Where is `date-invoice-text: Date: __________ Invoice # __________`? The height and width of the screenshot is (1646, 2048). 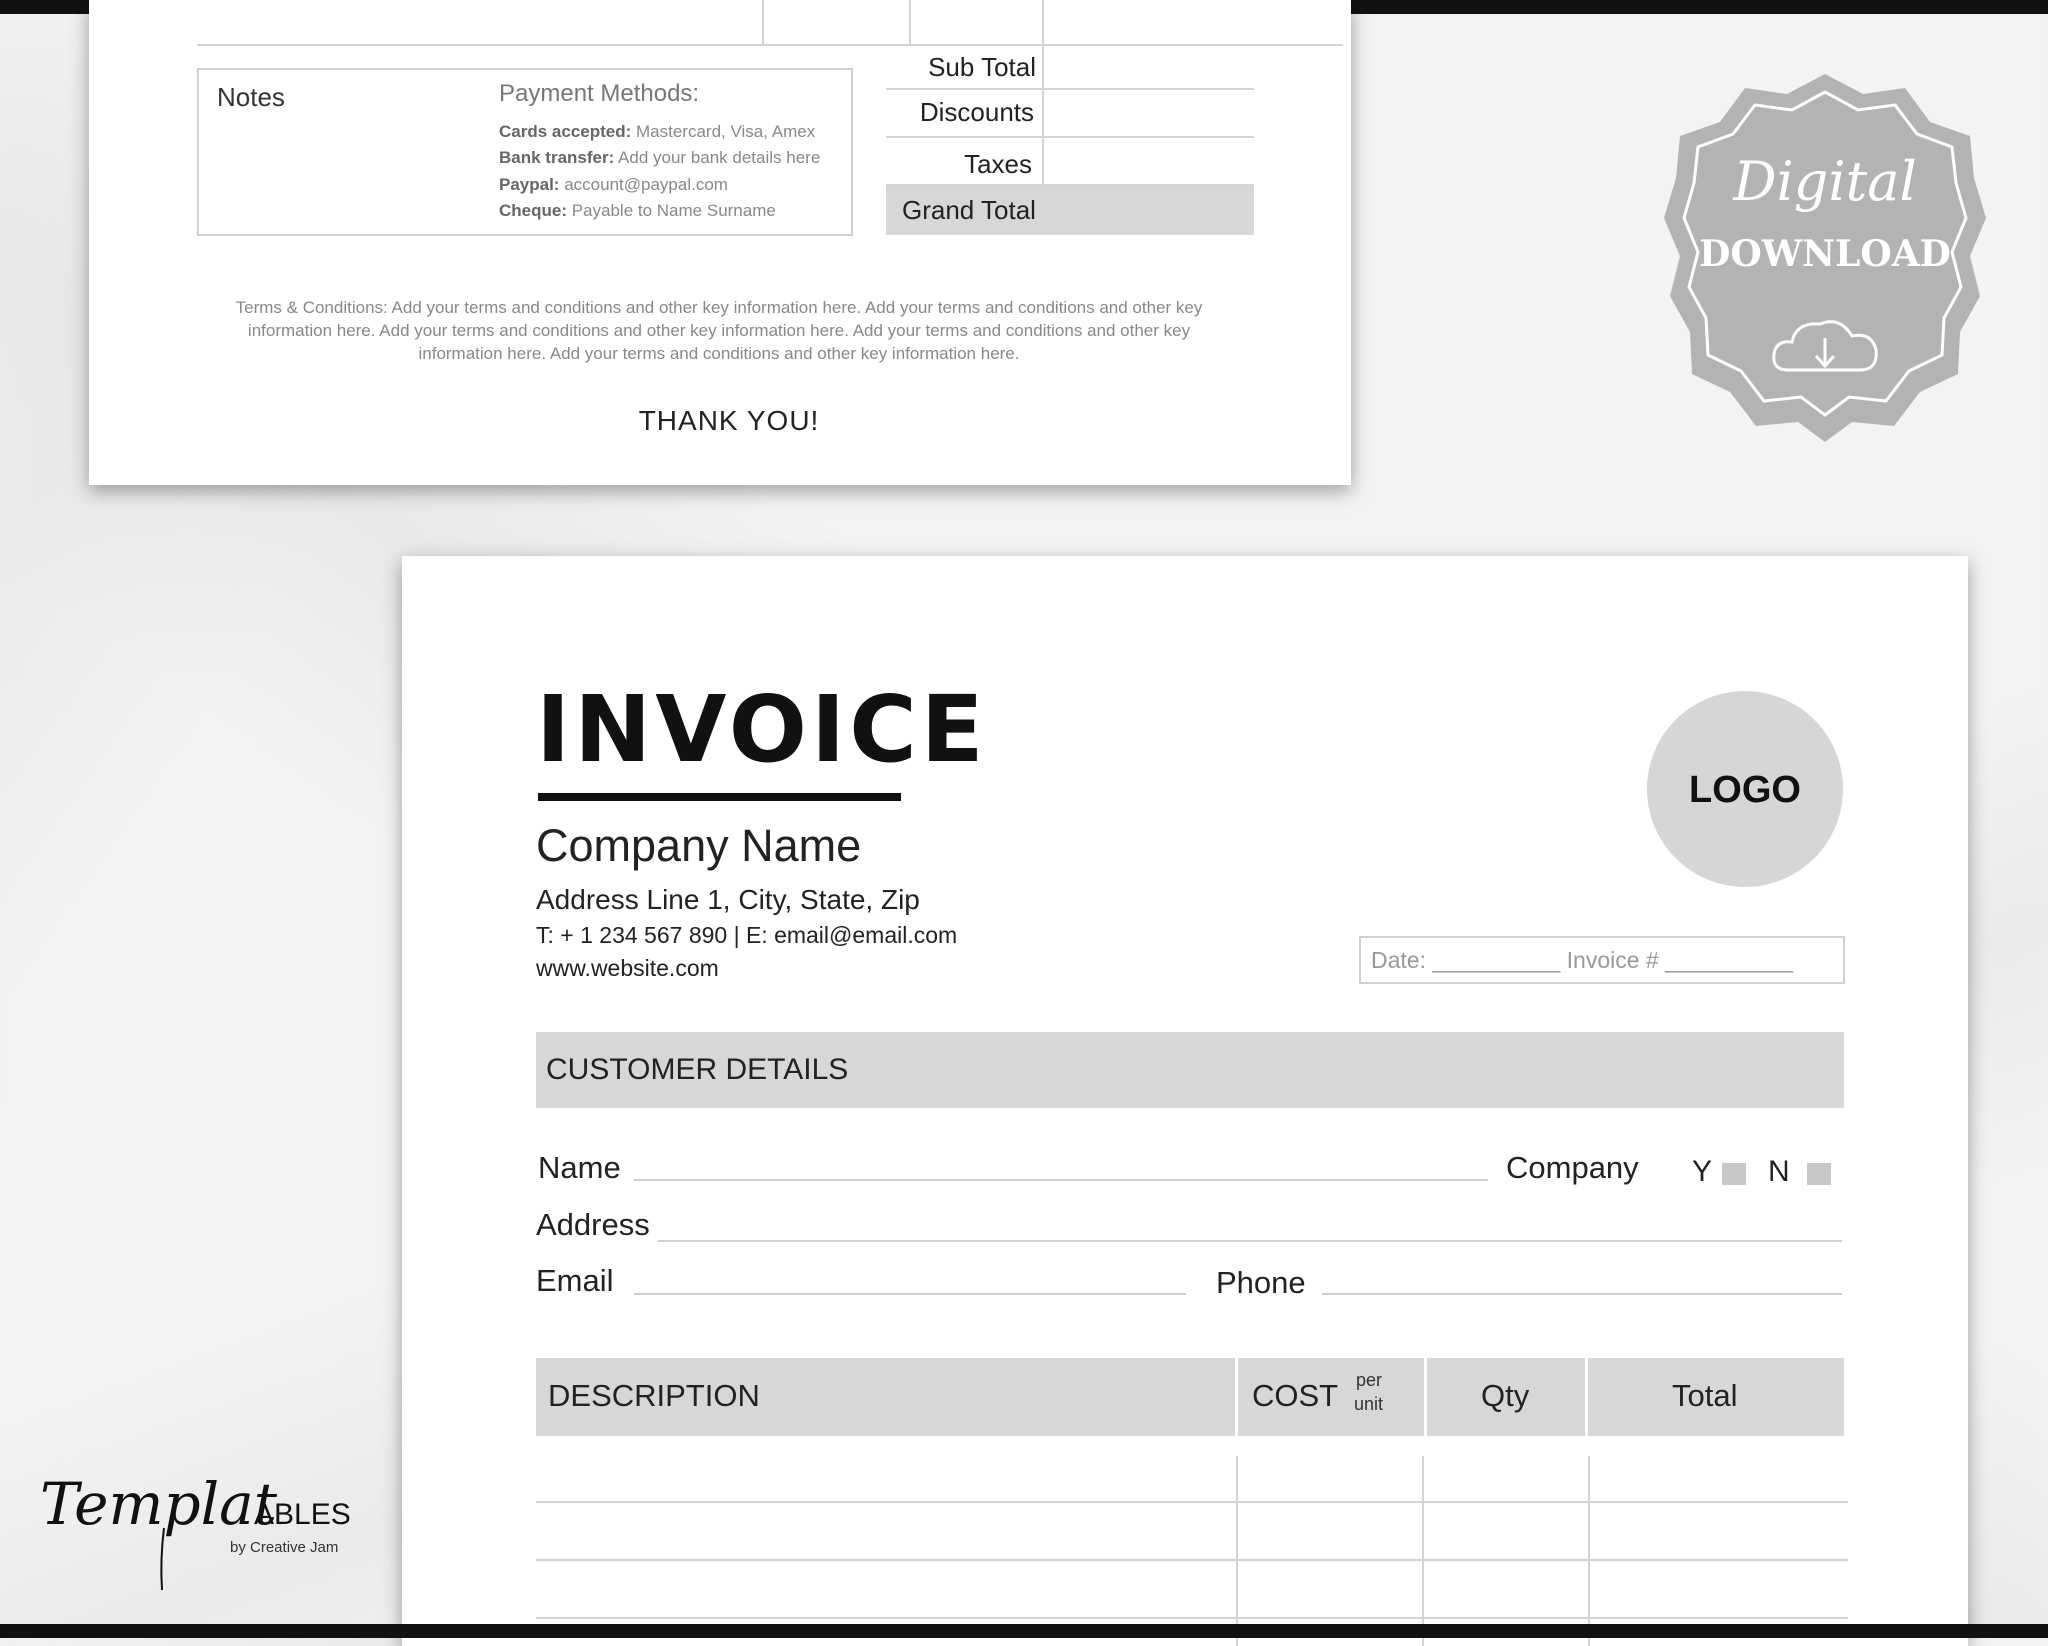 date-invoice-text: Date: __________ Invoice # __________ is located at coordinates (1582, 960).